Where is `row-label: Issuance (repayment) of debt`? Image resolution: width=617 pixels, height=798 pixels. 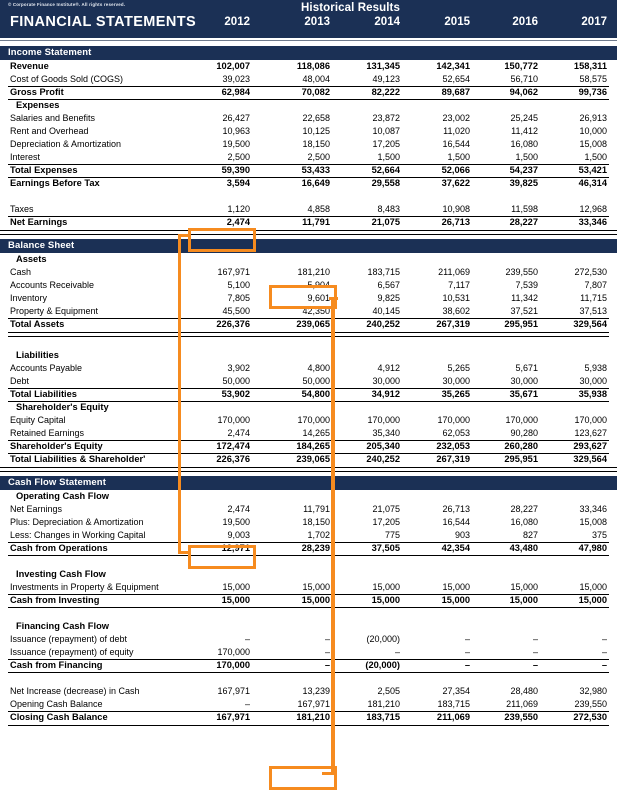 row-label: Issuance (repayment) of debt is located at coordinates (69, 639).